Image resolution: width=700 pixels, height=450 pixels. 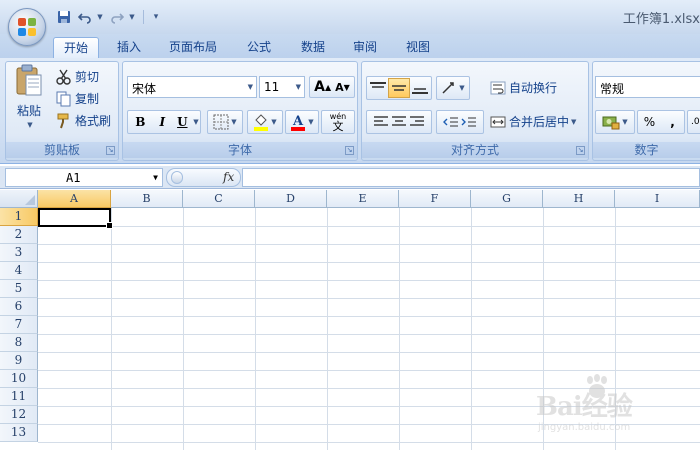 What do you see at coordinates (193, 47) in the screenshot?
I see `tab-page-layout: 页面布局` at bounding box center [193, 47].